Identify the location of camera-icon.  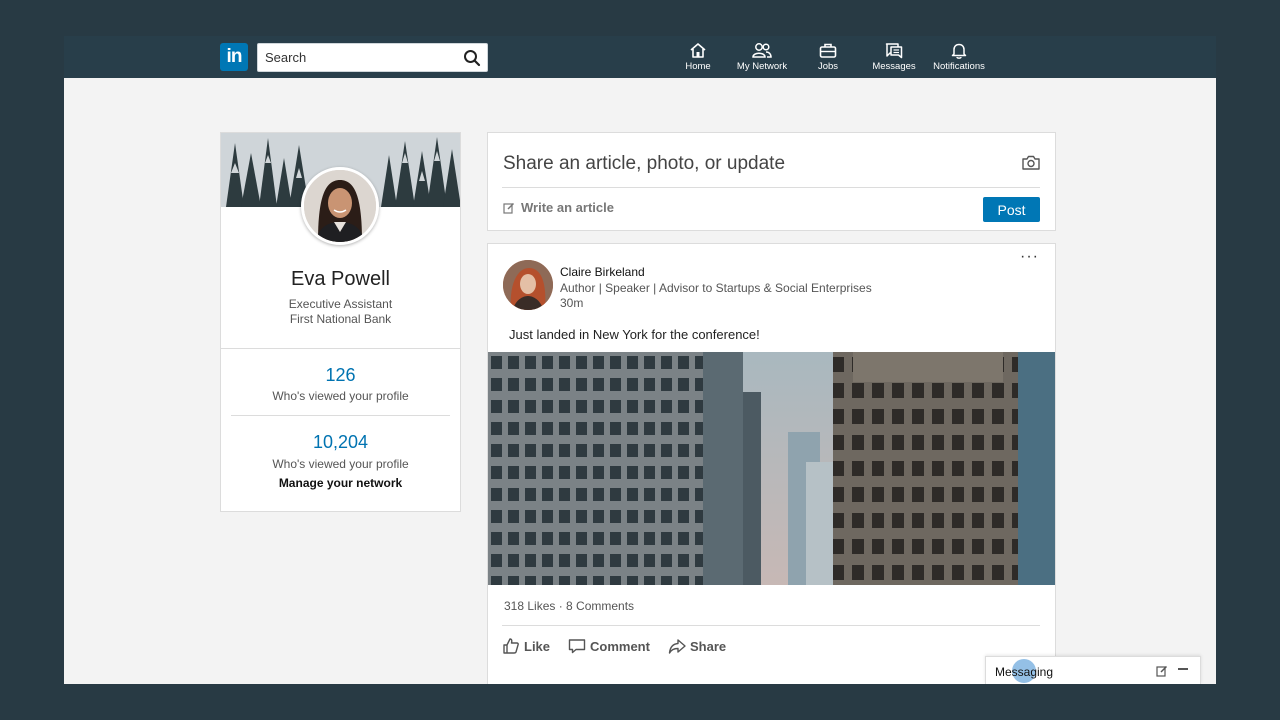
(1031, 162).